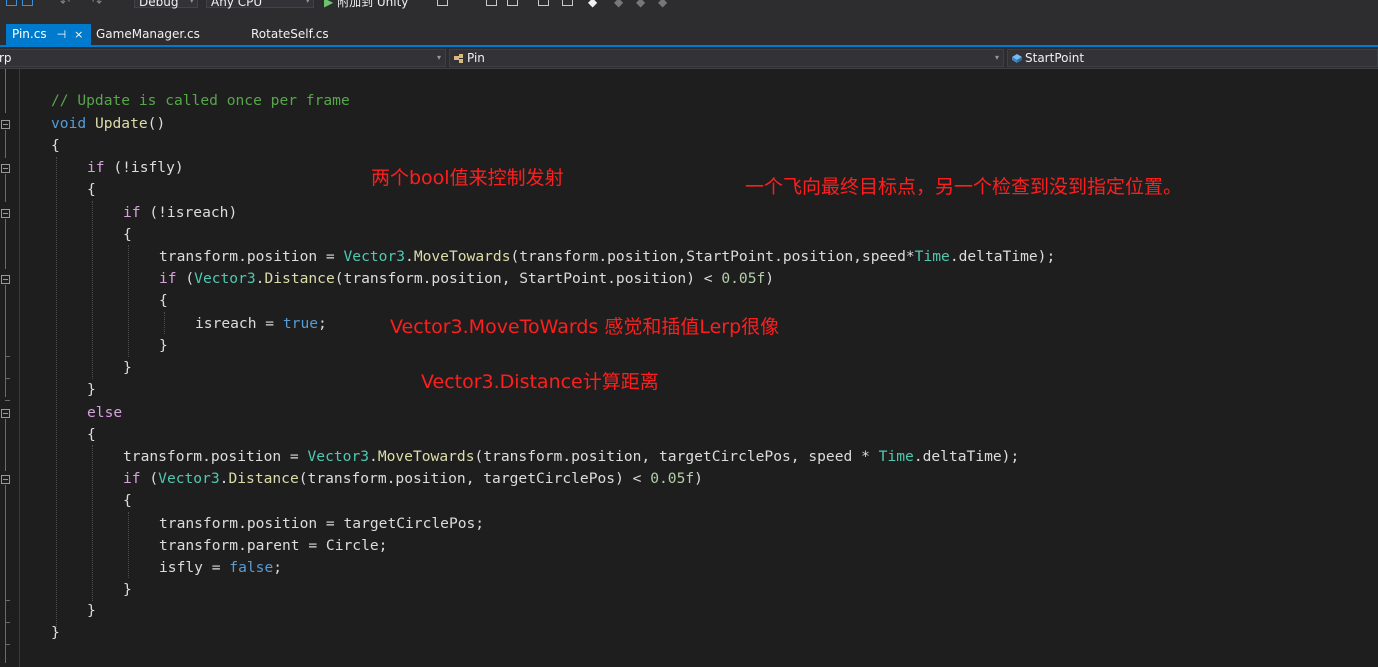  What do you see at coordinates (194, 567) in the screenshot?
I see `code-text: isfly =` at bounding box center [194, 567].